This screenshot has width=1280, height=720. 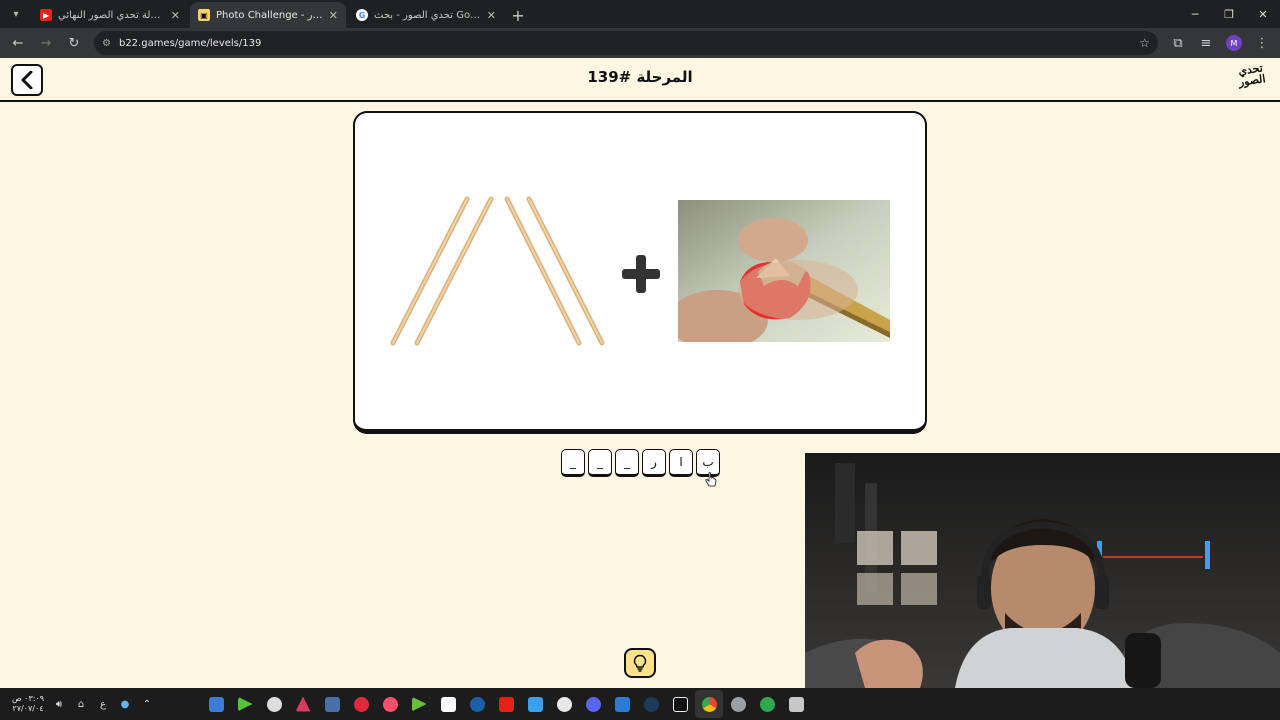 I want to click on opera-gx-app-icon, so click(x=390, y=704).